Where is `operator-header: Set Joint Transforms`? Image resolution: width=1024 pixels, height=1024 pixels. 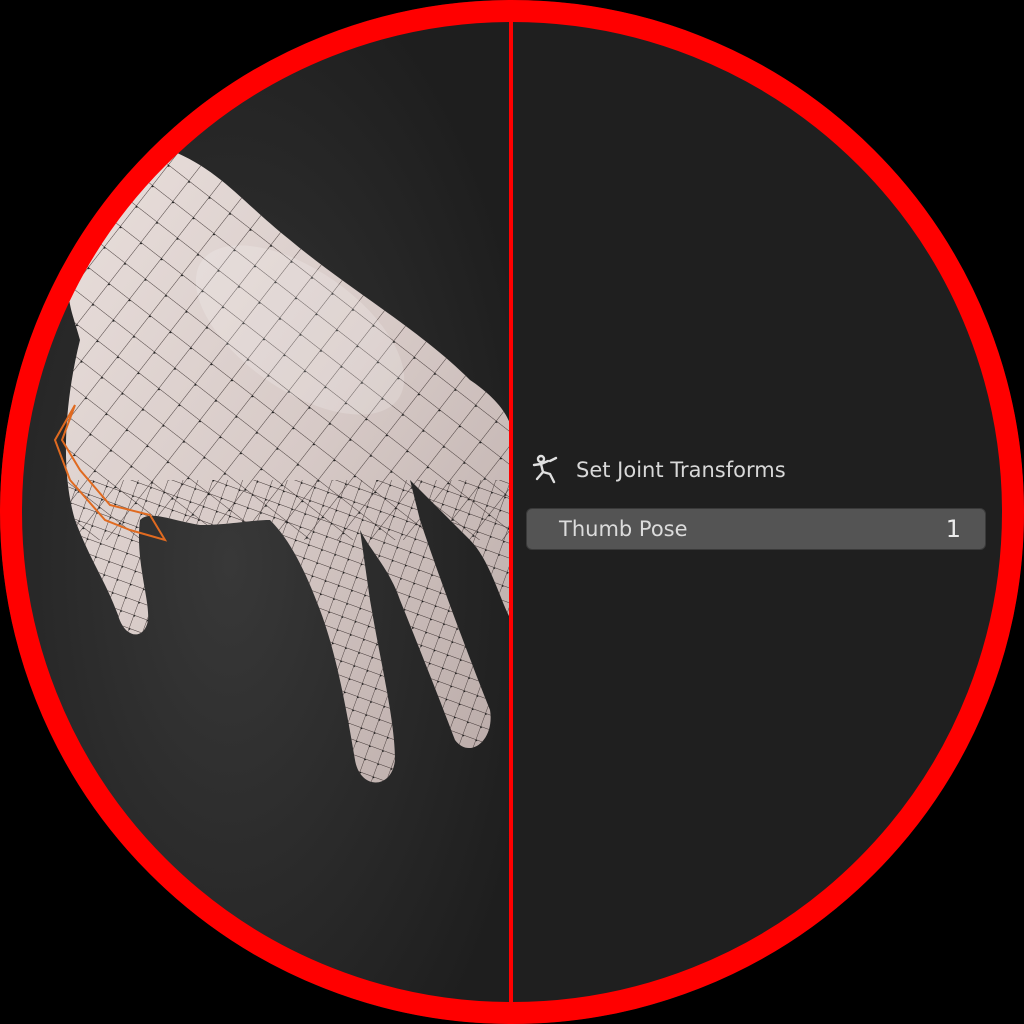
operator-header: Set Joint Transforms is located at coordinates (657, 470).